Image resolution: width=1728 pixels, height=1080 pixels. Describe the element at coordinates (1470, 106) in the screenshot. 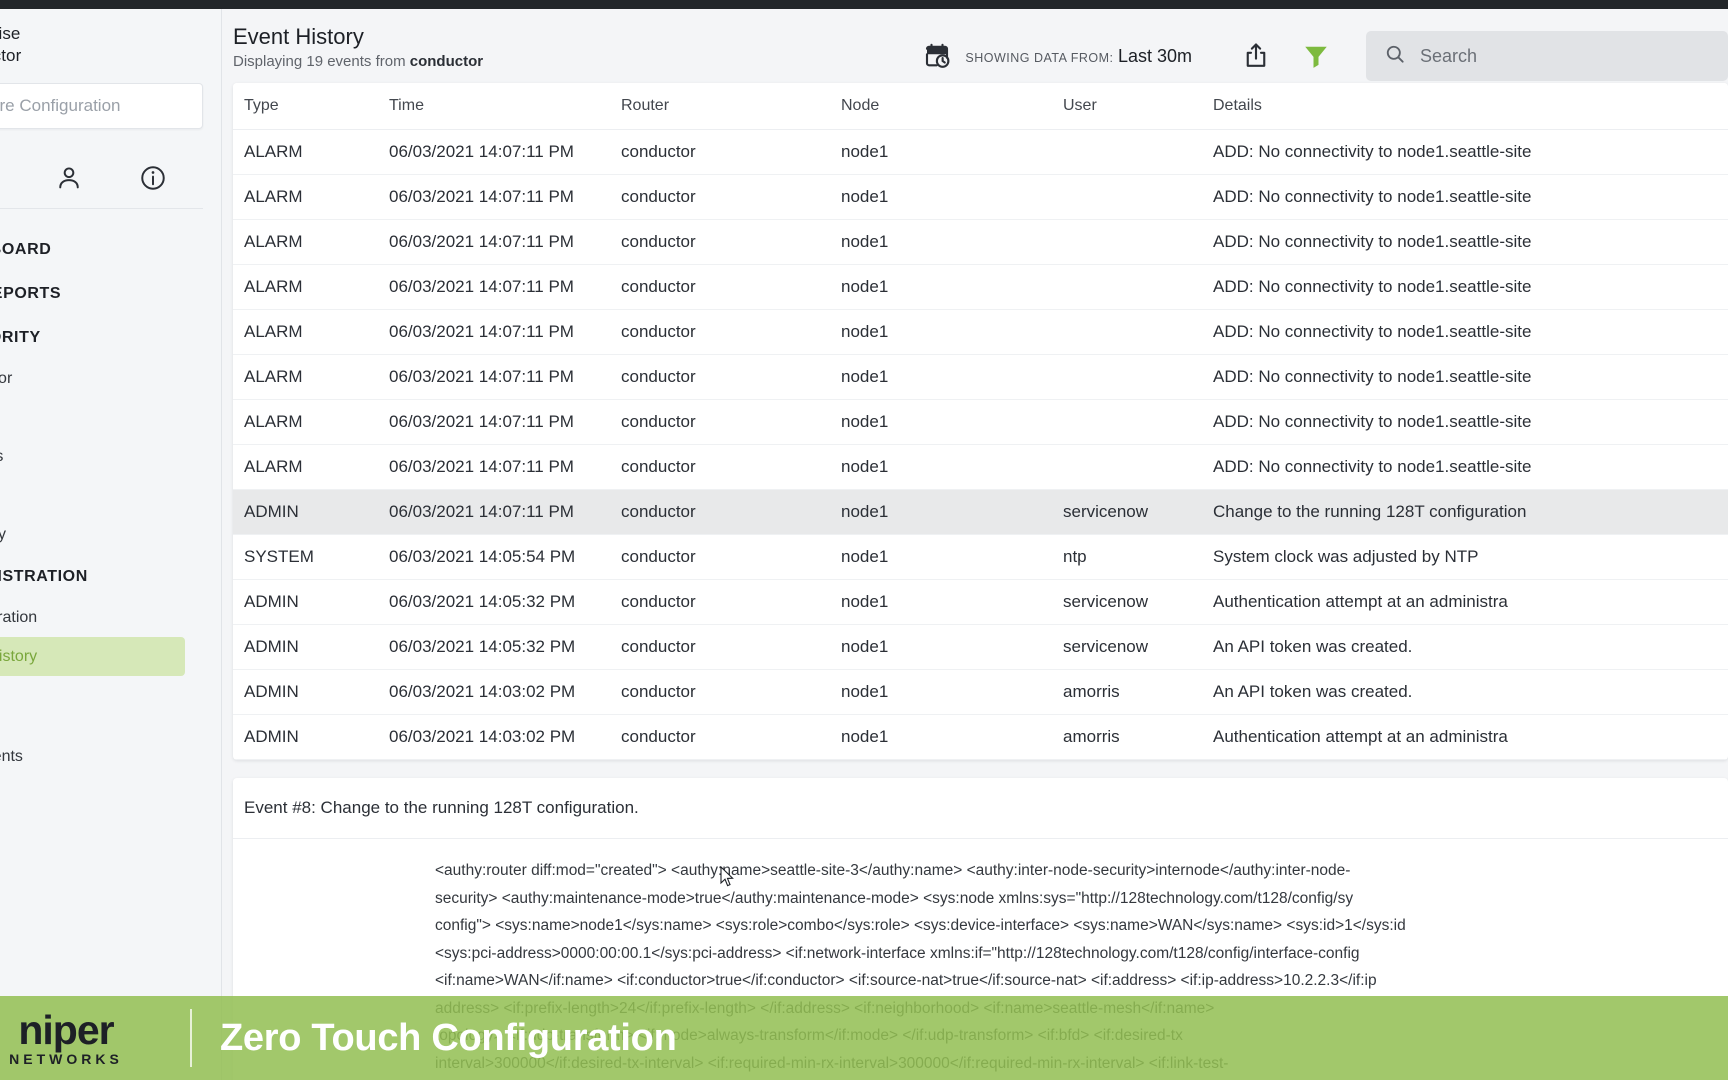

I see `column-header-details: Details` at that location.